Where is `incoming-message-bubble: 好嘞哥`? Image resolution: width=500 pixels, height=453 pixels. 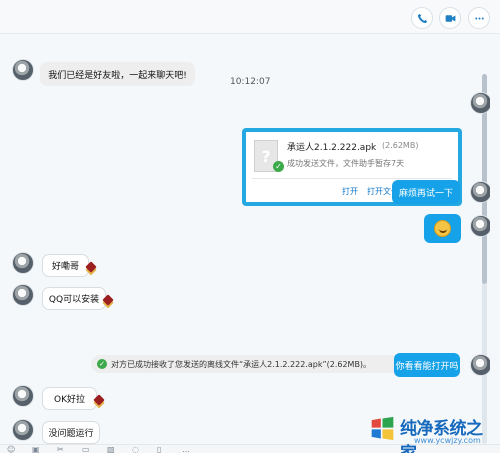 incoming-message-bubble: 好嘞哥 is located at coordinates (69, 265).